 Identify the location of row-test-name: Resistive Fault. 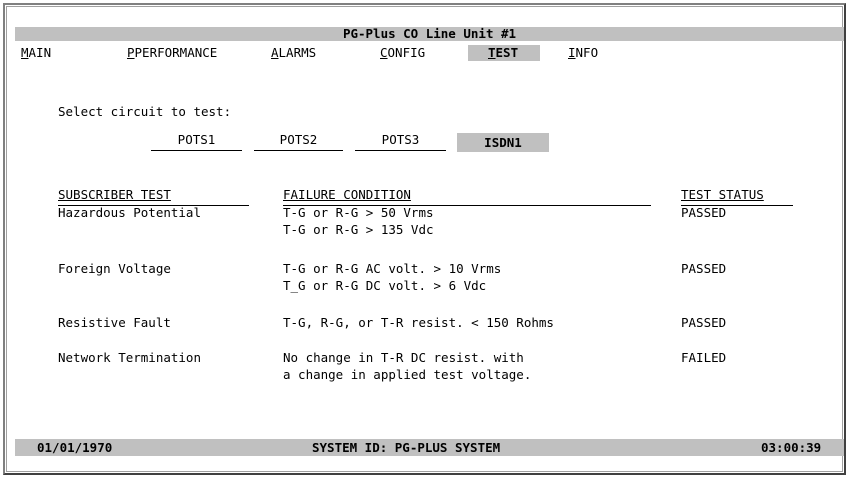
(114, 322).